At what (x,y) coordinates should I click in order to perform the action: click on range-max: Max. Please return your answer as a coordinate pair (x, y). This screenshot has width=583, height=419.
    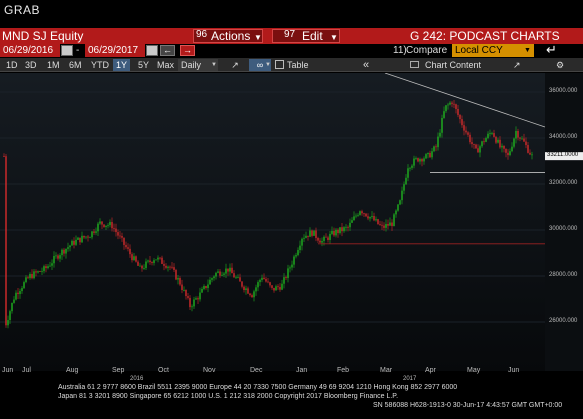
    Looking at the image, I should click on (165, 65).